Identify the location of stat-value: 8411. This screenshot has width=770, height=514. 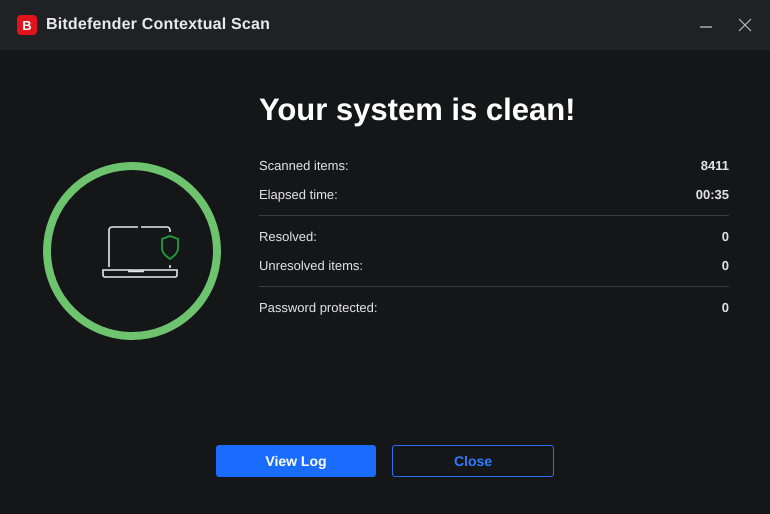
(714, 165).